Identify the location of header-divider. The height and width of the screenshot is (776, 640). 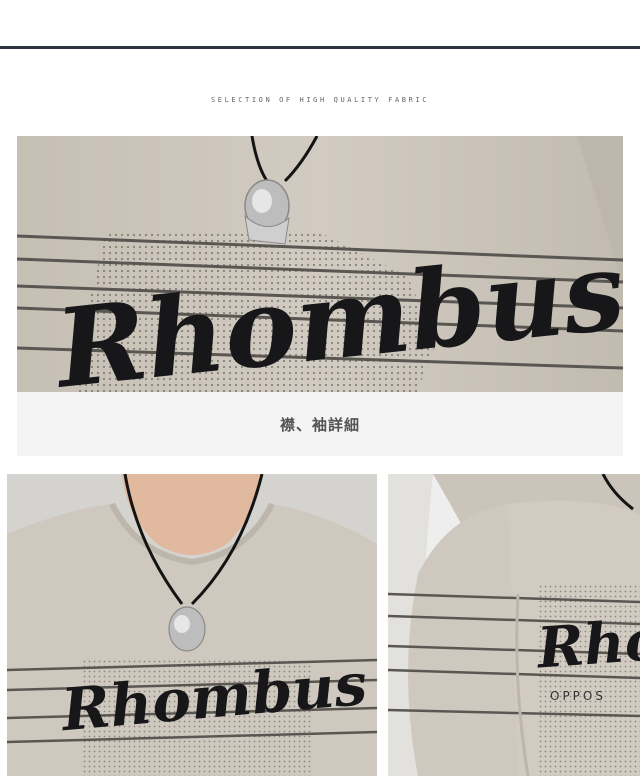
(320, 47).